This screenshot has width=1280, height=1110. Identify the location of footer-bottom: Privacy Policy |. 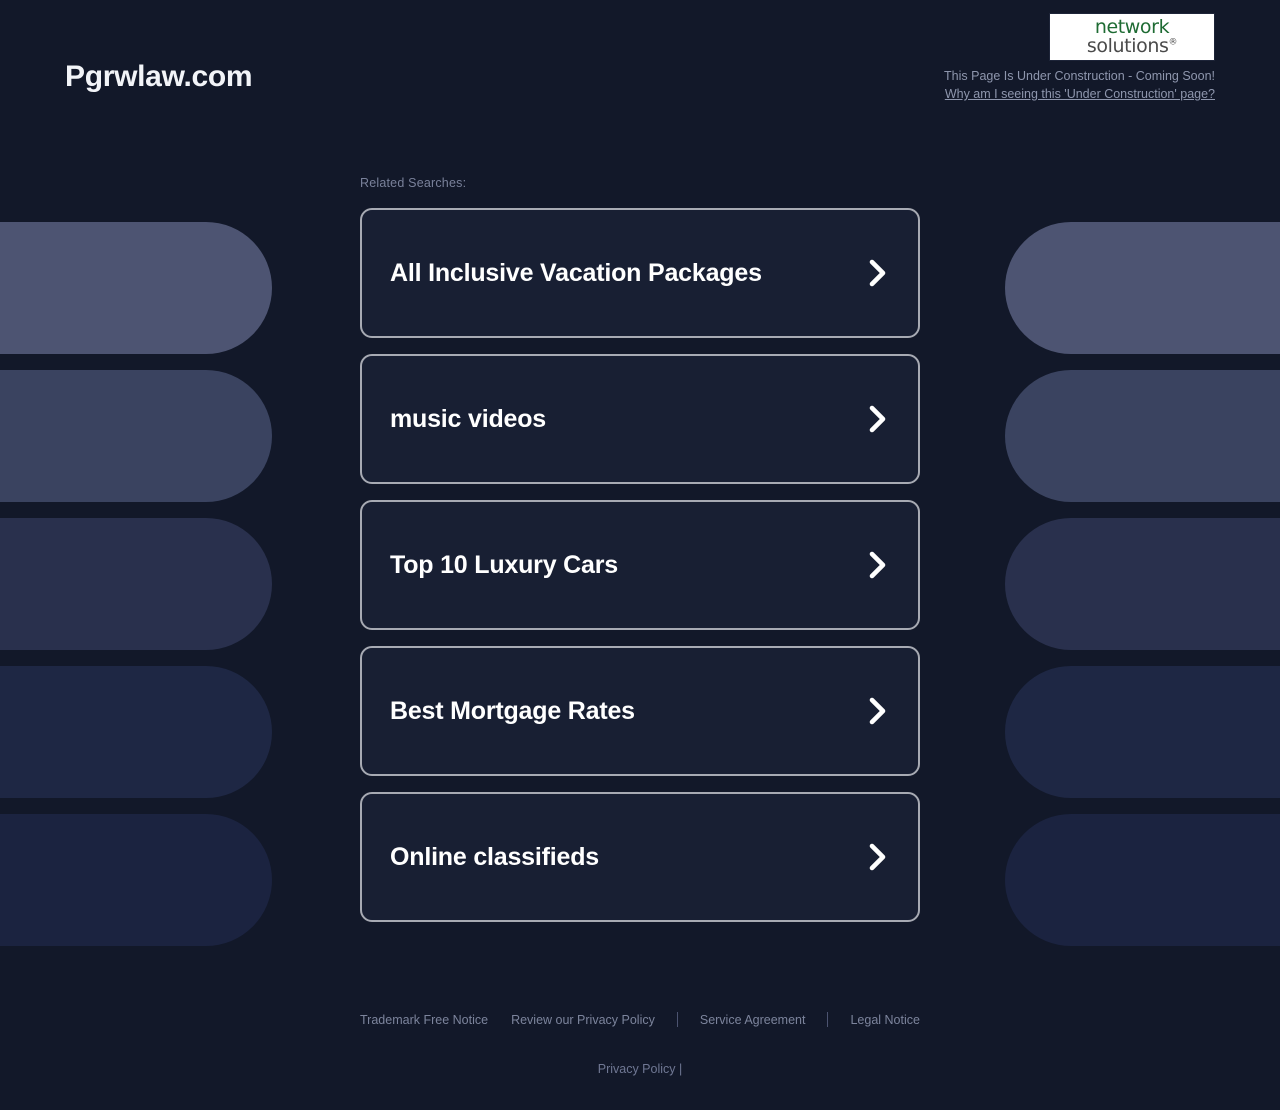
(640, 1069).